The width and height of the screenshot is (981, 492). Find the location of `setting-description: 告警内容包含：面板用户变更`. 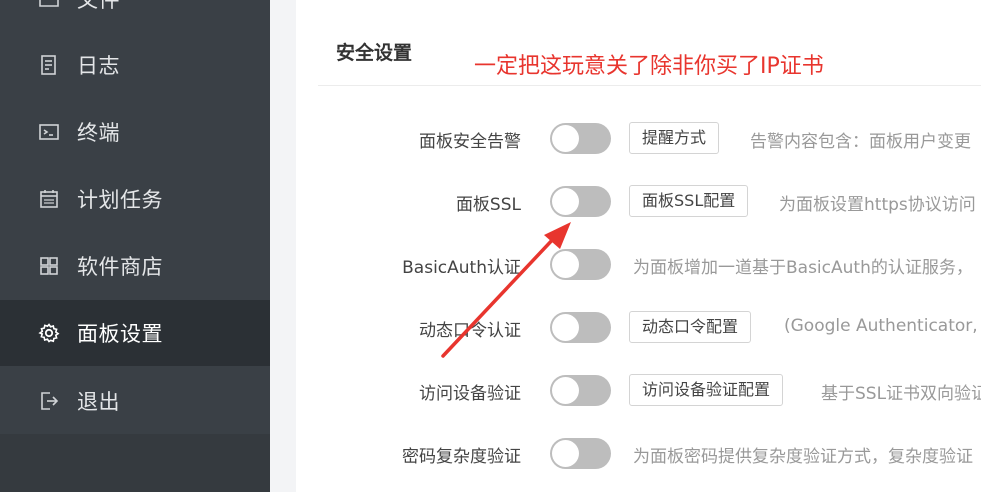

setting-description: 告警内容包含：面板用户变更 is located at coordinates (860, 142).